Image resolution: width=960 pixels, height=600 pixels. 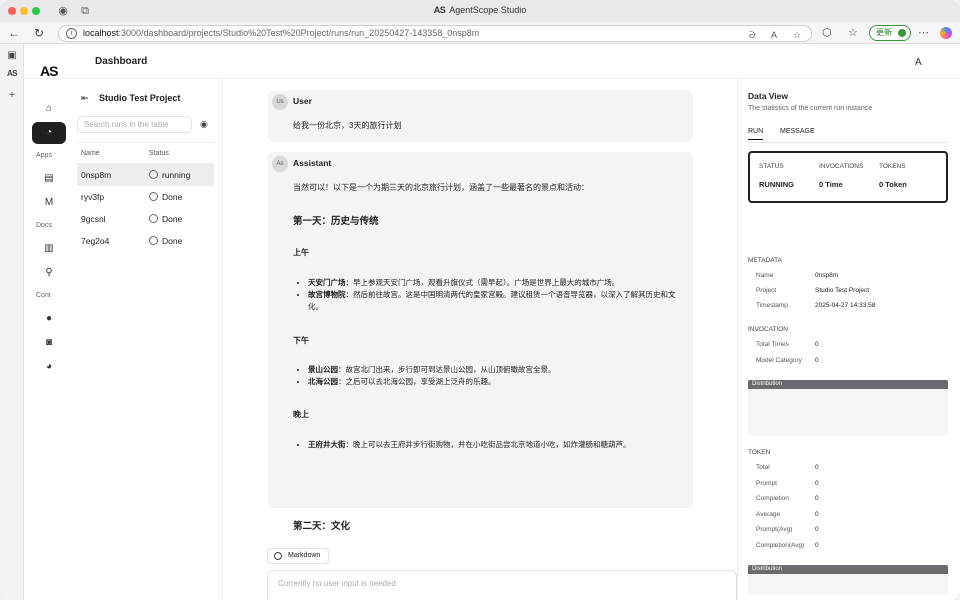 What do you see at coordinates (49, 319) in the screenshot?
I see `github-icon: ●` at bounding box center [49, 319].